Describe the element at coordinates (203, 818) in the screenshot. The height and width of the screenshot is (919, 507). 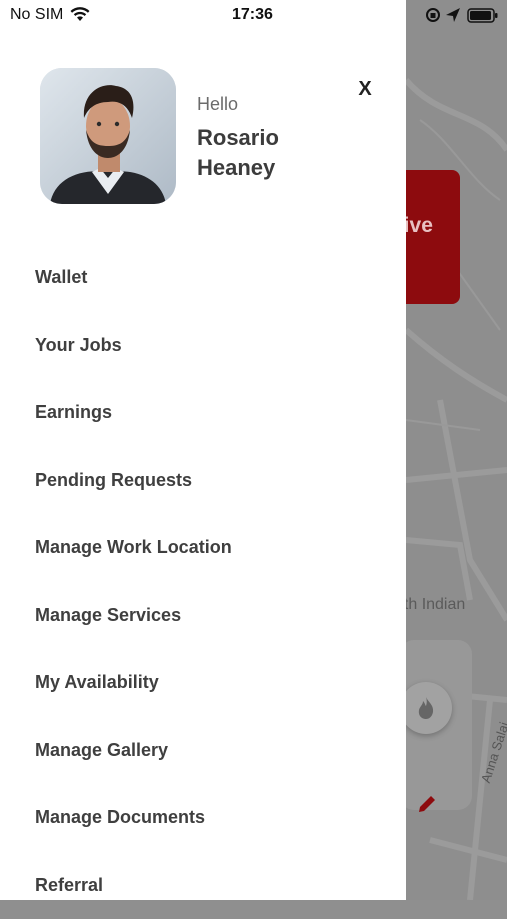
I see `menu-item-manage-documents: Manage Documents` at that location.